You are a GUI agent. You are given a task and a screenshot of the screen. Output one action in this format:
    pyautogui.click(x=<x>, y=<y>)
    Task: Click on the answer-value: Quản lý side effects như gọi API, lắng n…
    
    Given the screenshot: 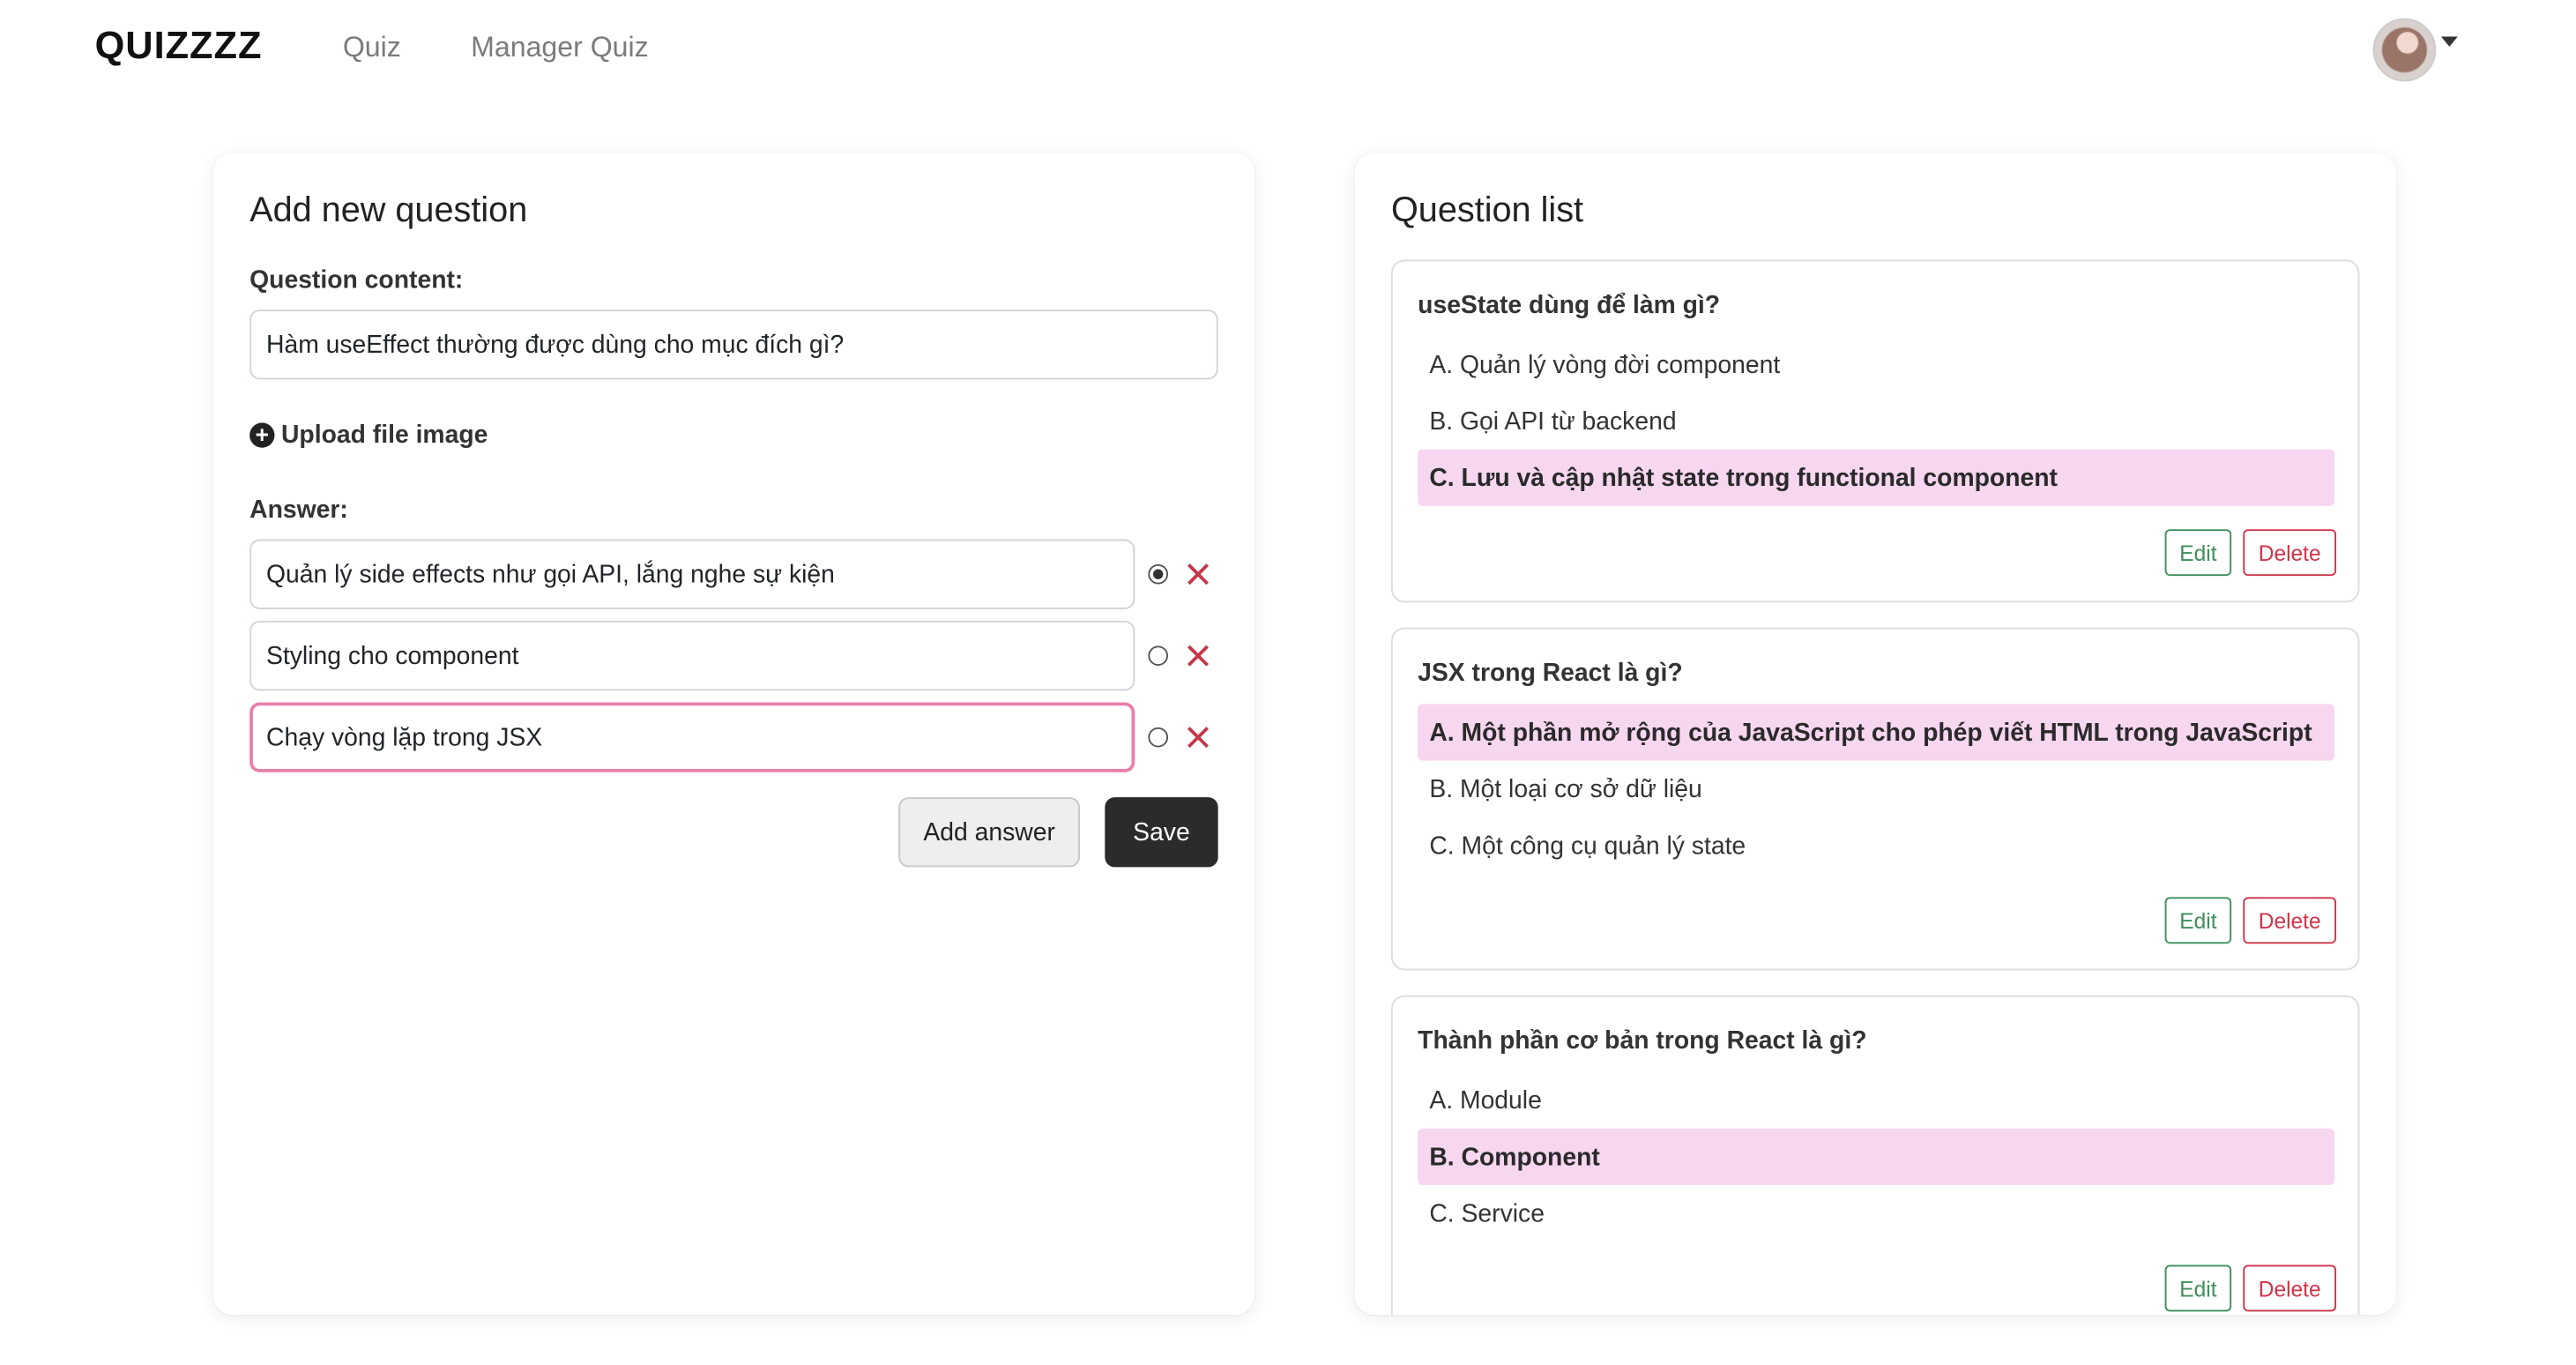 What is the action you would take?
    pyautogui.click(x=550, y=574)
    